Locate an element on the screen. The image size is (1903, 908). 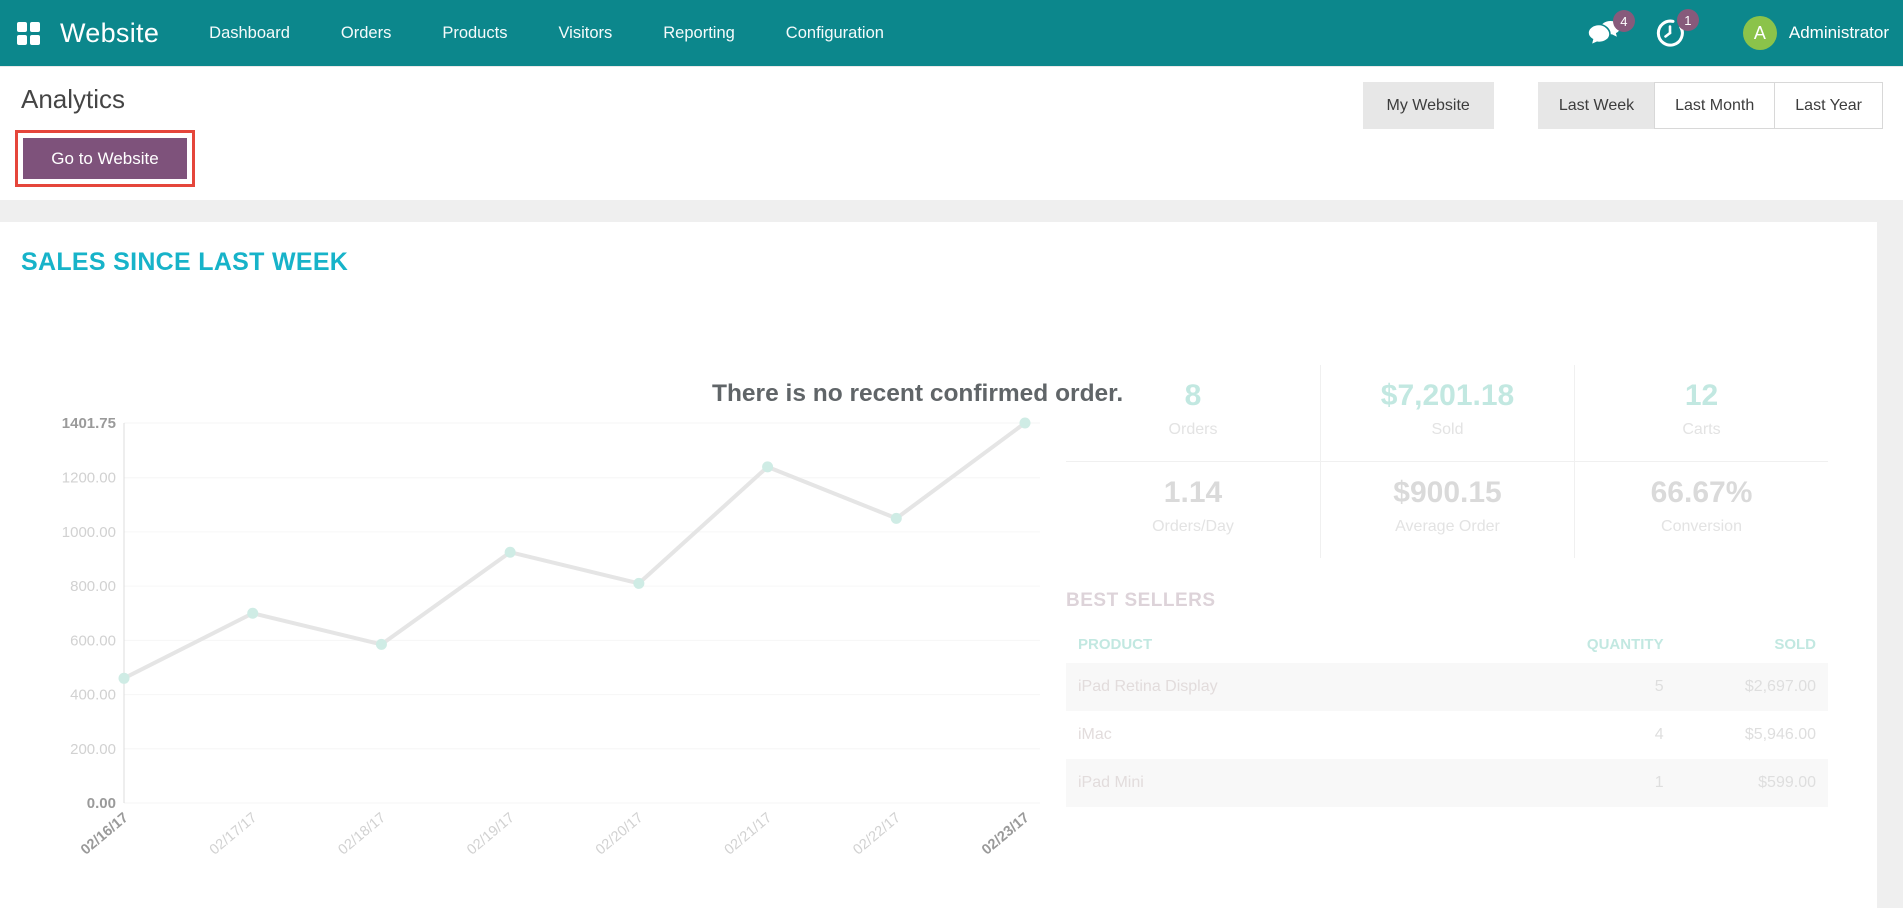
table-cell: iPad Retina Display is located at coordinates (1148, 686).